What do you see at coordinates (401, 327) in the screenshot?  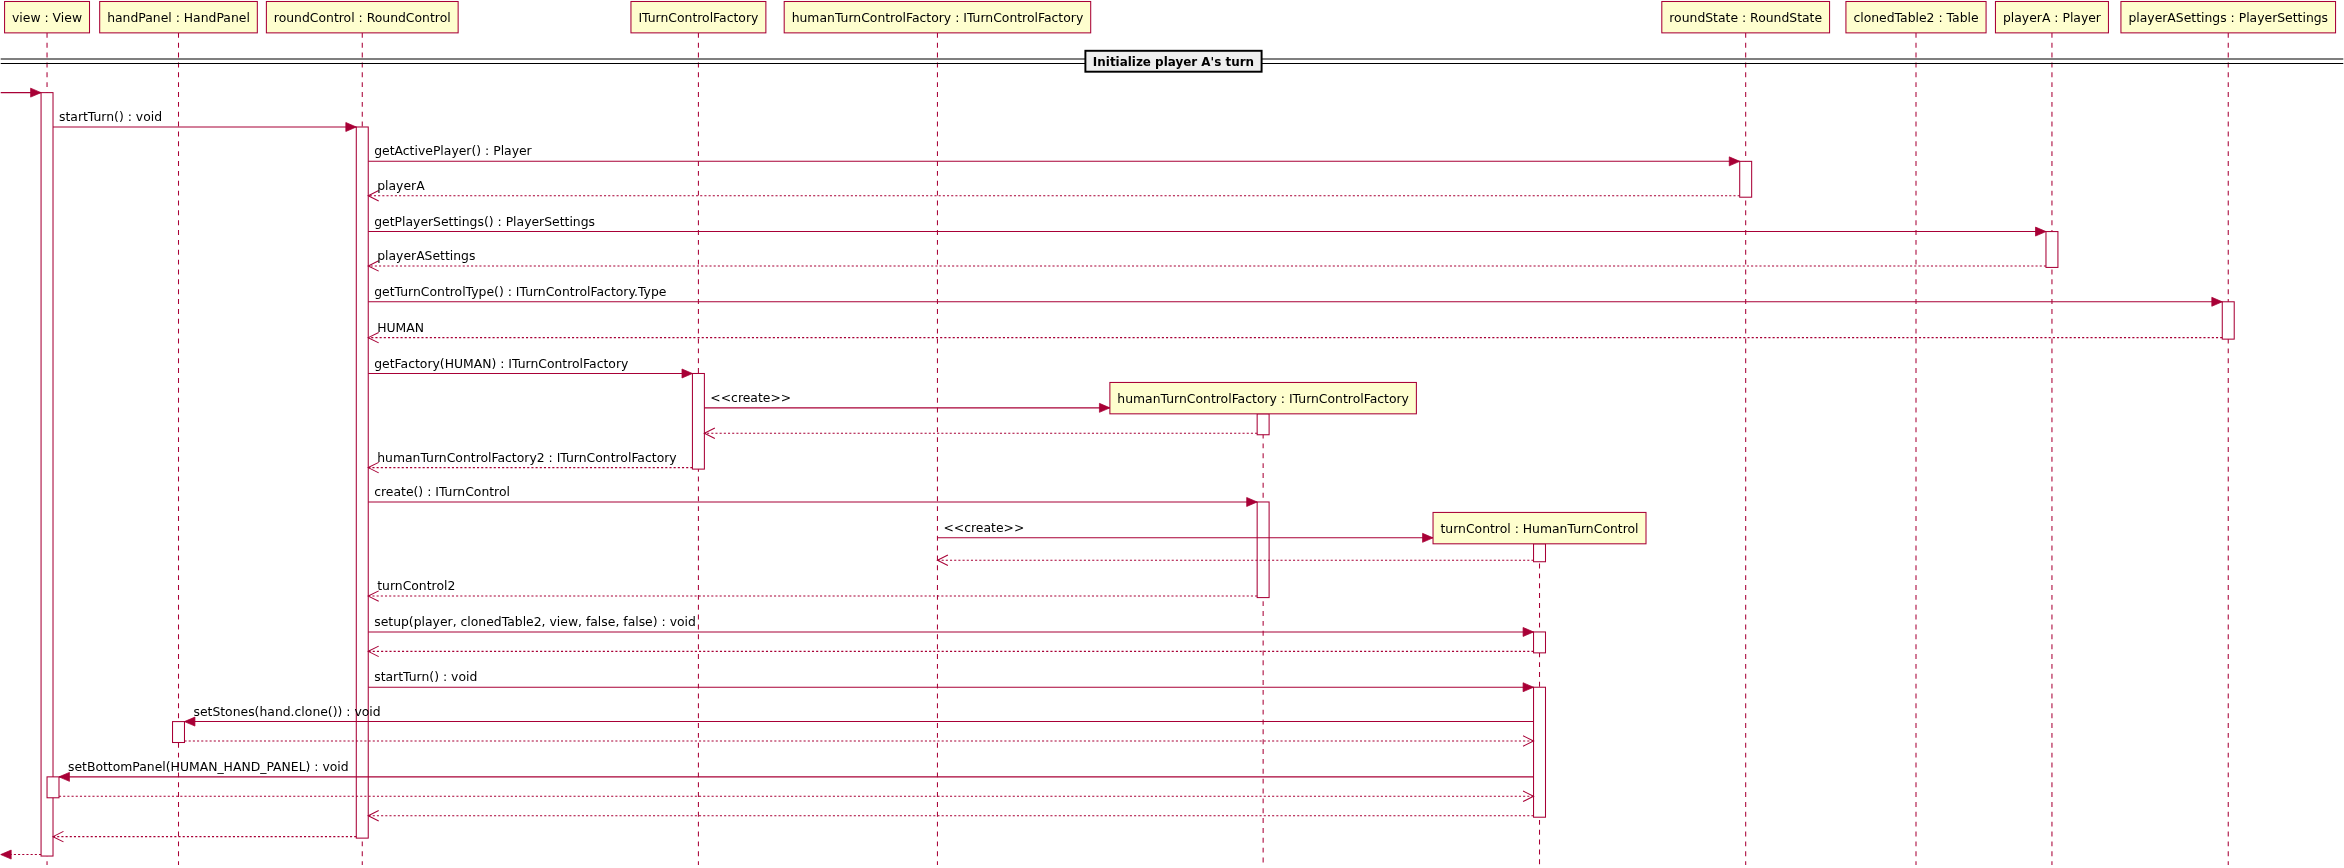 I see `message-label: HUMAN` at bounding box center [401, 327].